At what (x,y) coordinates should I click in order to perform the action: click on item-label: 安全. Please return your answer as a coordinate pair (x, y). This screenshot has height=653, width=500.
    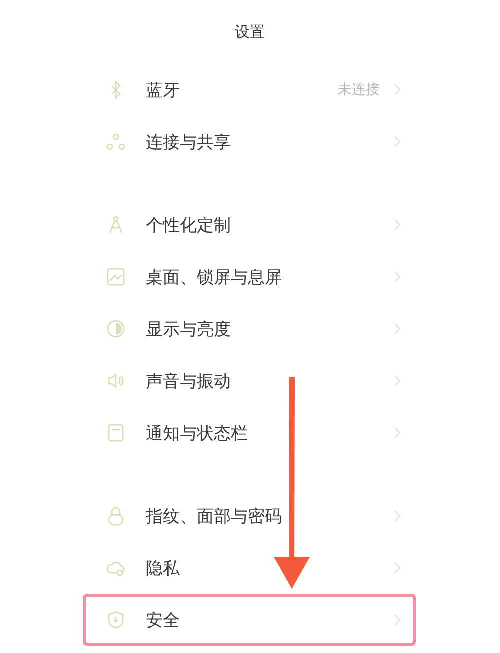
    Looking at the image, I should click on (163, 621).